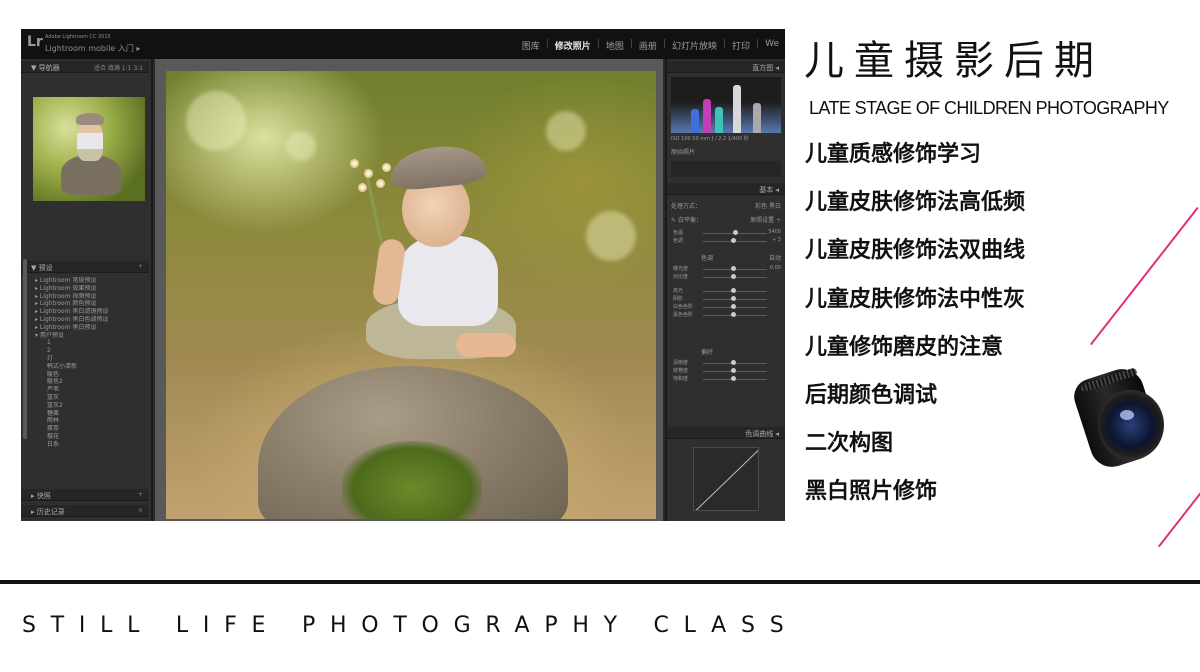 The height and width of the screenshot is (672, 1200). Describe the element at coordinates (727, 299) in the screenshot. I see `shadows-slider: 阴影` at that location.